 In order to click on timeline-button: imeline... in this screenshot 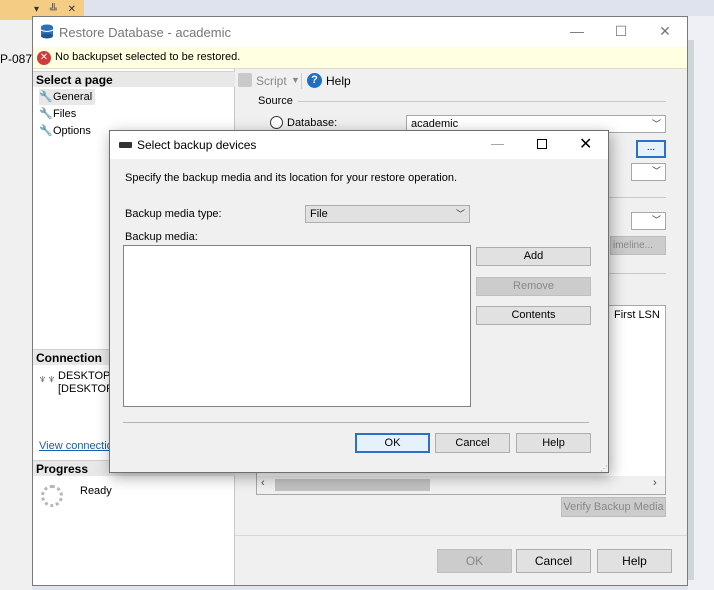, I will do `click(638, 245)`.